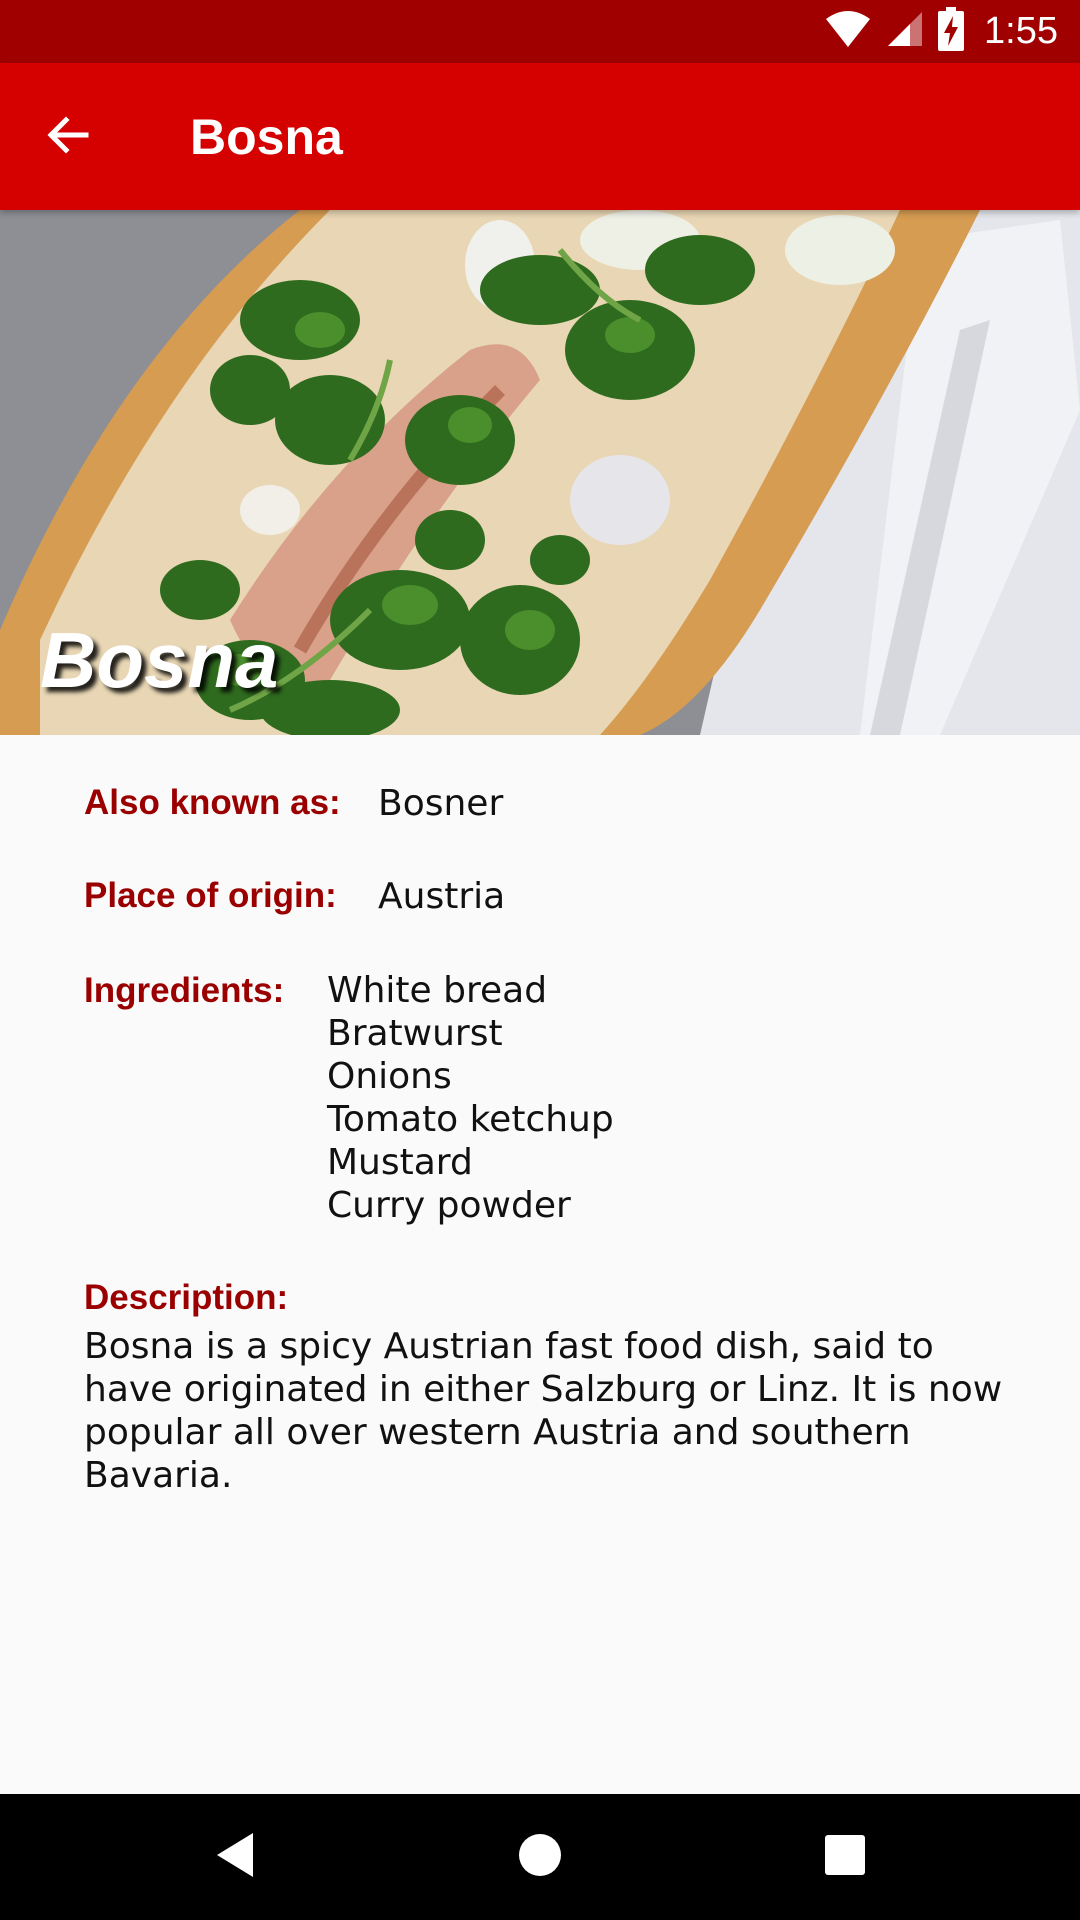 Image resolution: width=1080 pixels, height=1920 pixels. I want to click on back-button, so click(67, 137).